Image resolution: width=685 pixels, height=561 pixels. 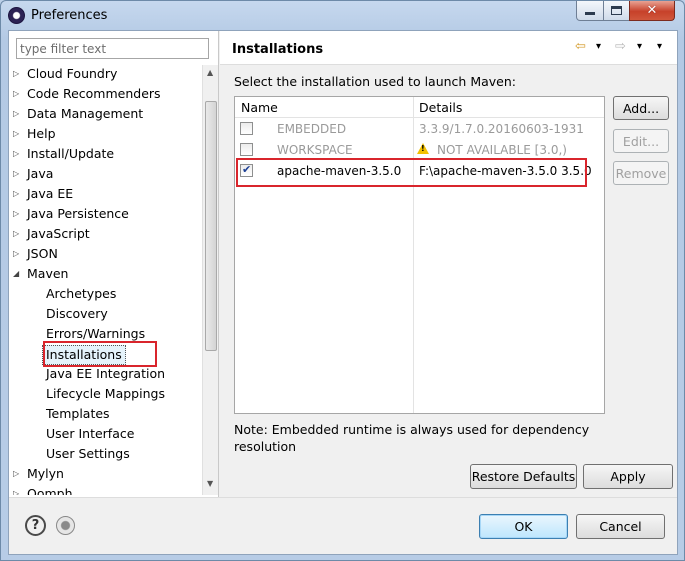 I want to click on tree-item-label: Maven, so click(x=48, y=273).